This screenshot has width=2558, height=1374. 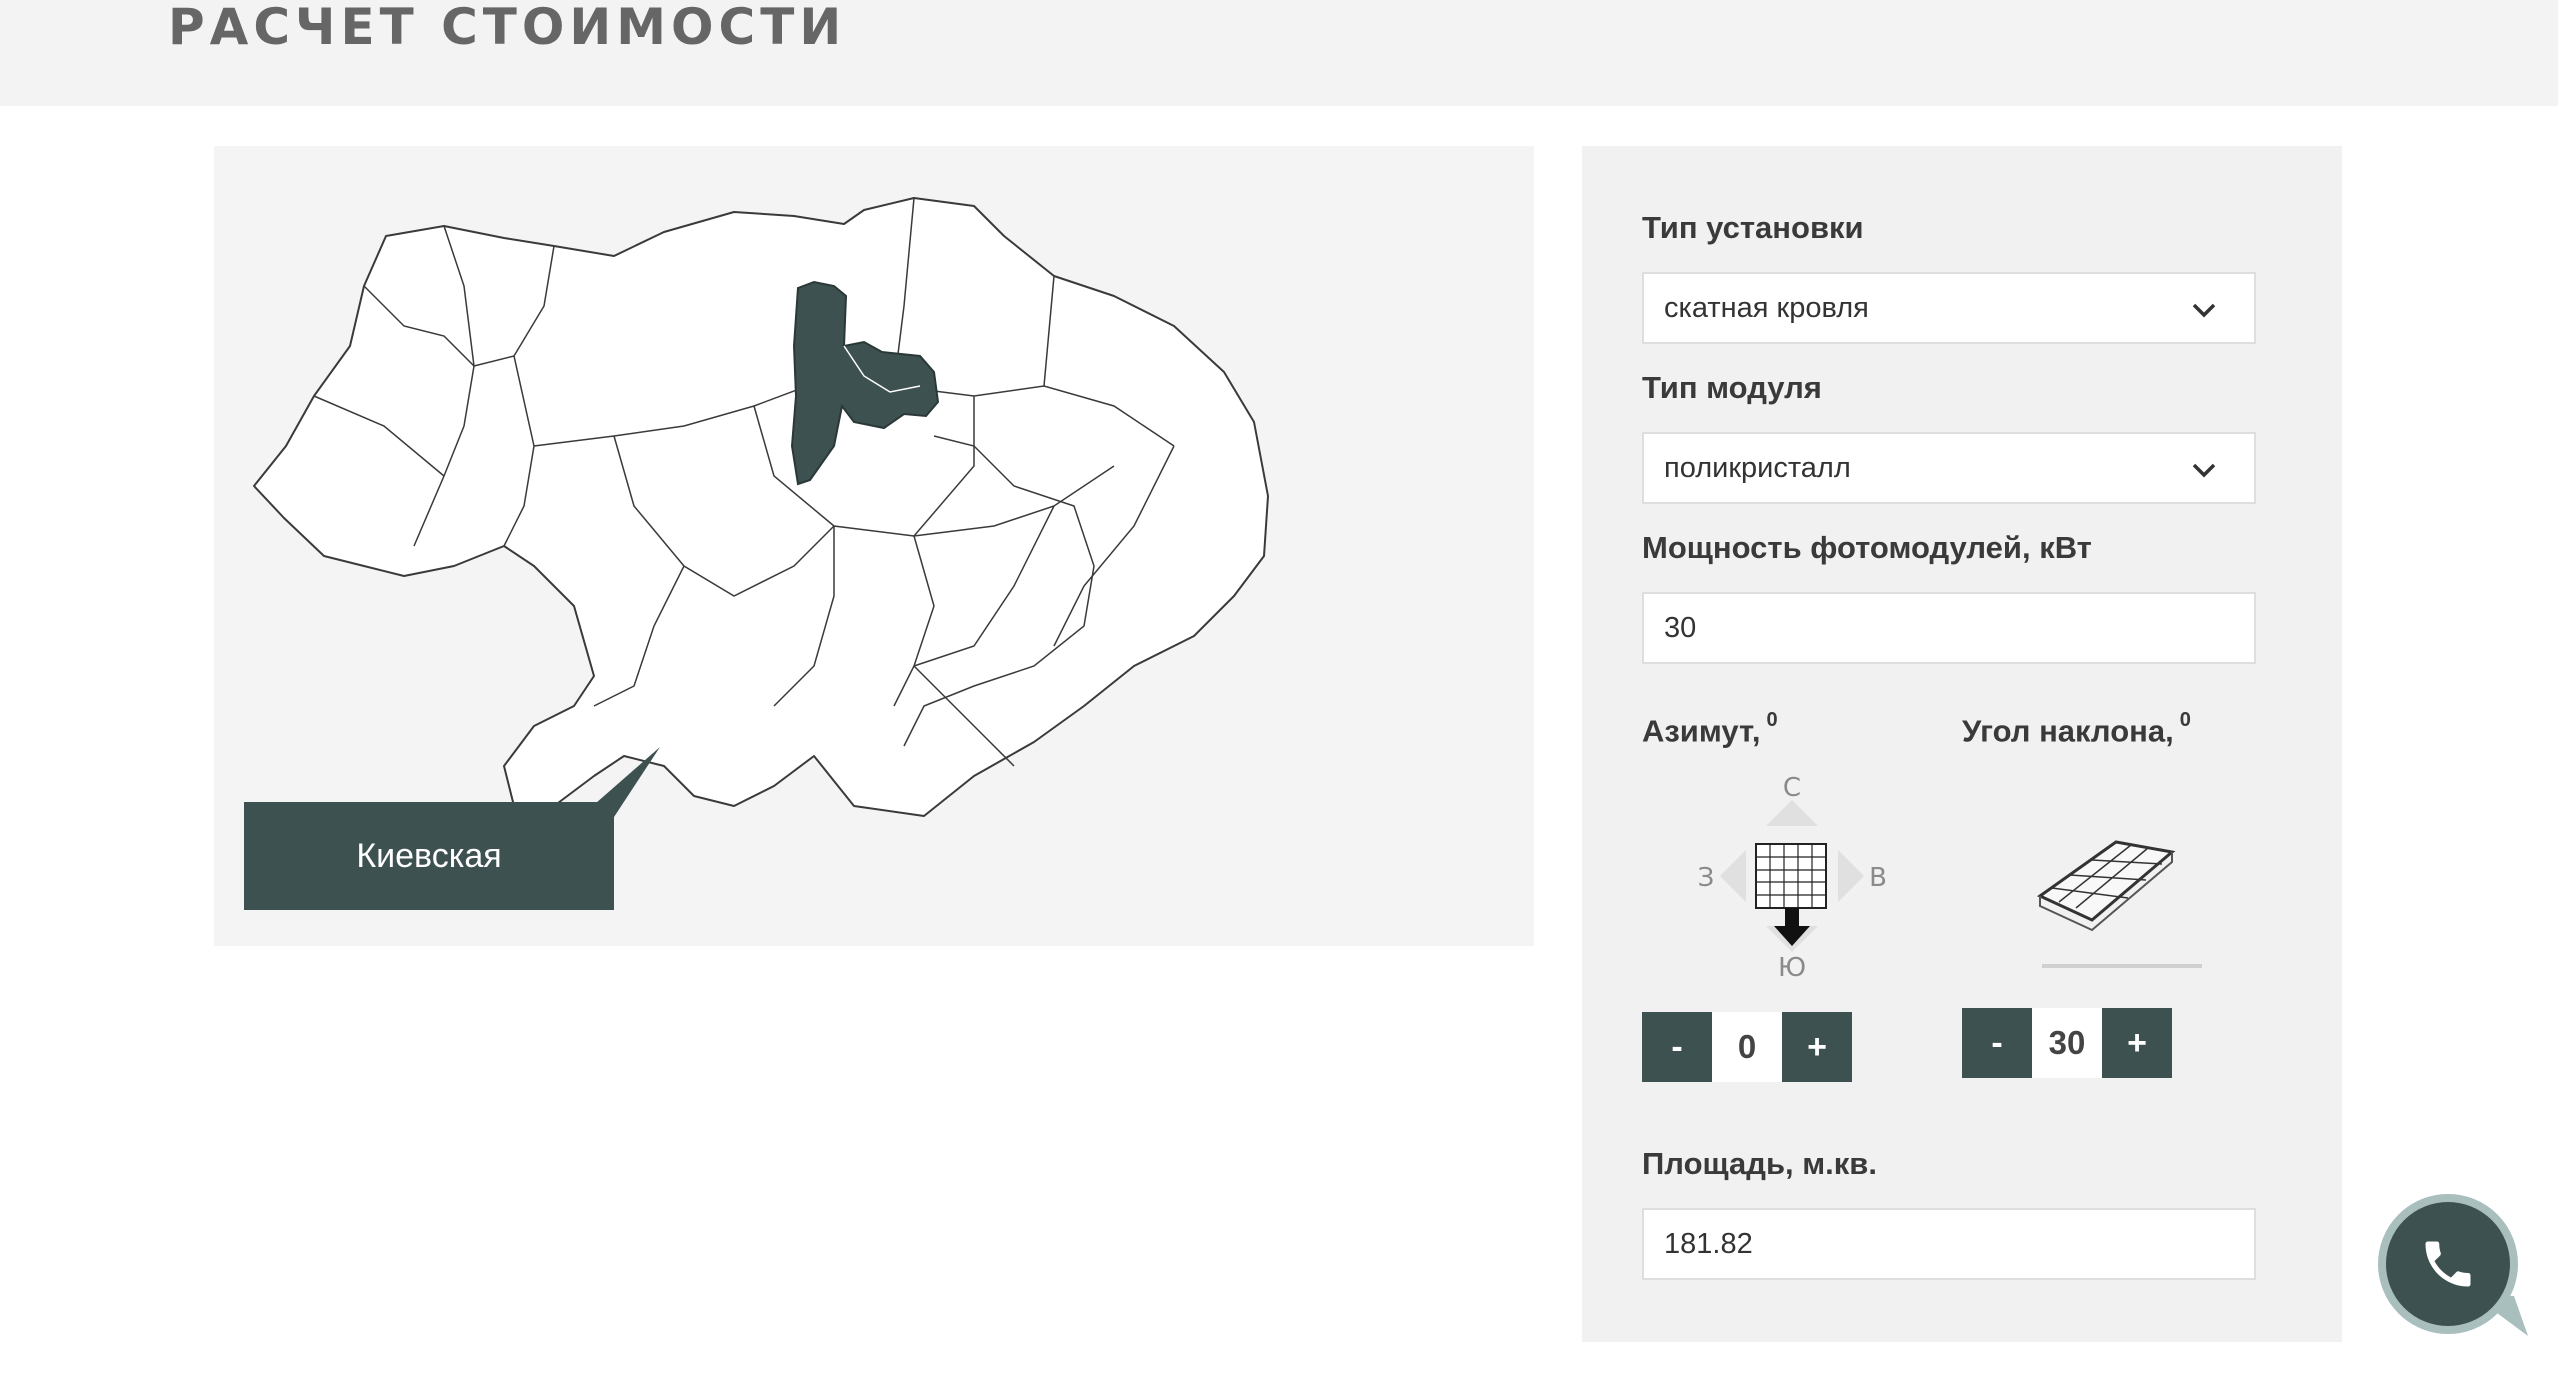 I want to click on azimuth-value: 0, so click(x=1747, y=1047).